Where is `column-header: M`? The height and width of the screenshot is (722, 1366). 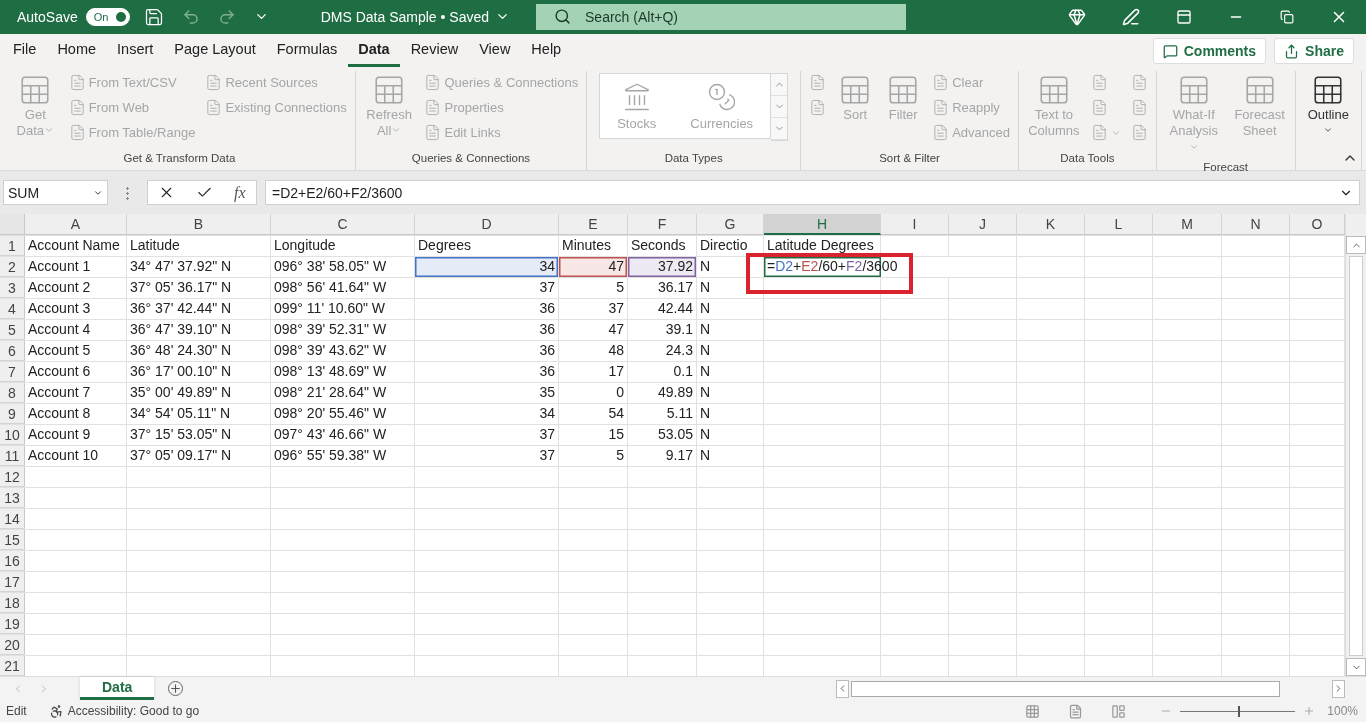
column-header: M is located at coordinates (1187, 225).